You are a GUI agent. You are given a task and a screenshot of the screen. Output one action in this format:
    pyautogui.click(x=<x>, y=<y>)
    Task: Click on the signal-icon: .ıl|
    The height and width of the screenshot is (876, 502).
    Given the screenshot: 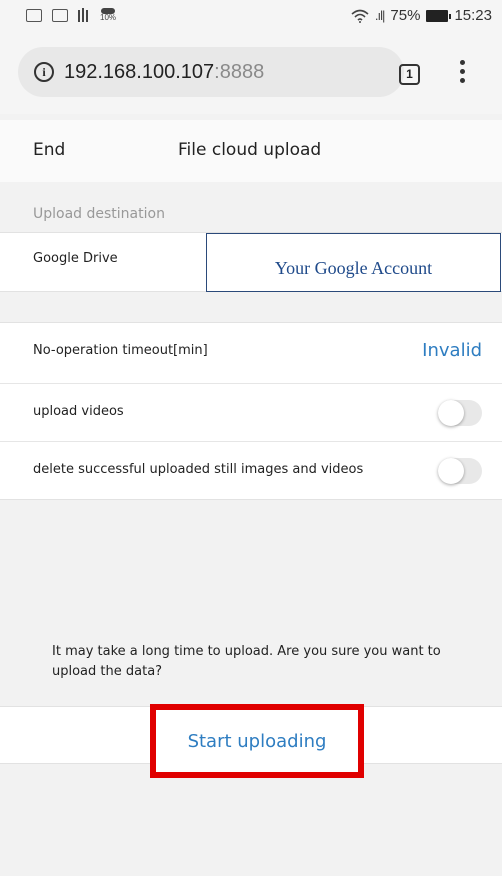 What is the action you would take?
    pyautogui.click(x=379, y=15)
    